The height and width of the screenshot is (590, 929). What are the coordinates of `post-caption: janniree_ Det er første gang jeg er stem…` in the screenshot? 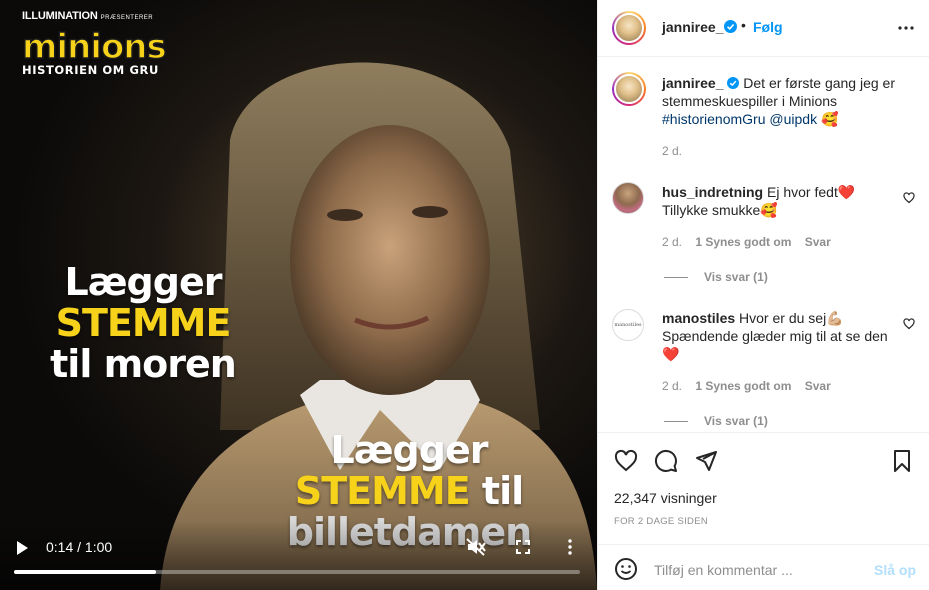 It's located at (789, 101).